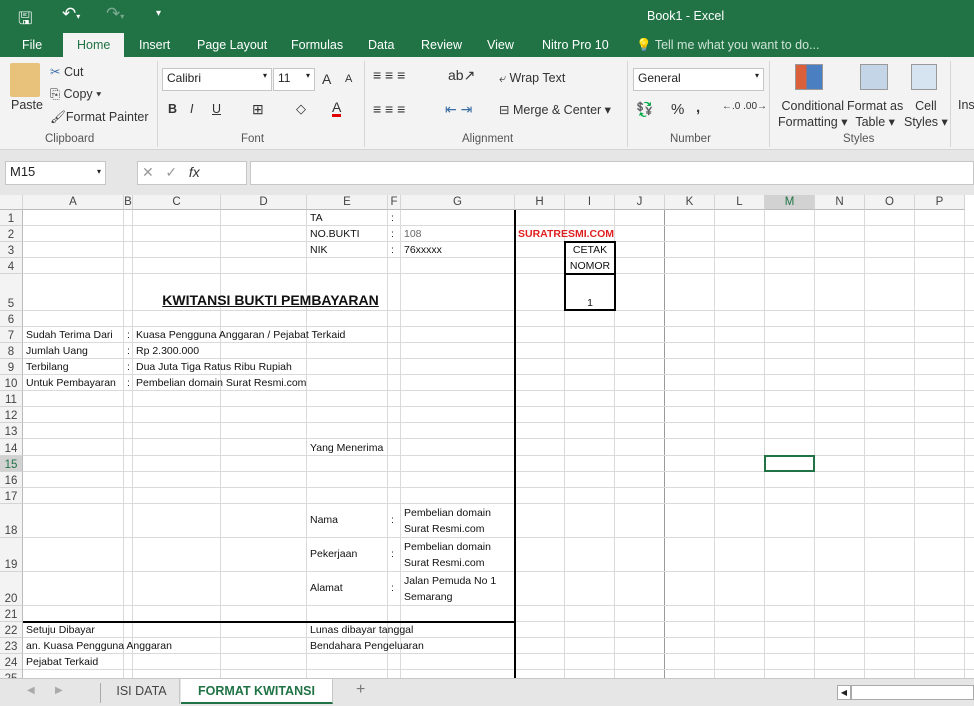 The image size is (974, 706). Describe the element at coordinates (389, 75) in the screenshot. I see `align-top-icon: ≡ ≡ ≡` at that location.